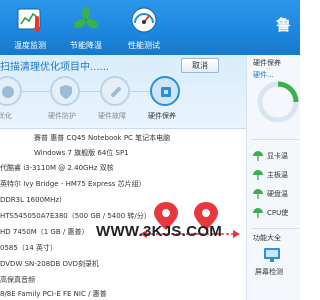  Describe the element at coordinates (102, 138) in the screenshot. I see `info-value: 賽普 惠普 CQ45 Notebook PC 笔记本电脑` at that location.